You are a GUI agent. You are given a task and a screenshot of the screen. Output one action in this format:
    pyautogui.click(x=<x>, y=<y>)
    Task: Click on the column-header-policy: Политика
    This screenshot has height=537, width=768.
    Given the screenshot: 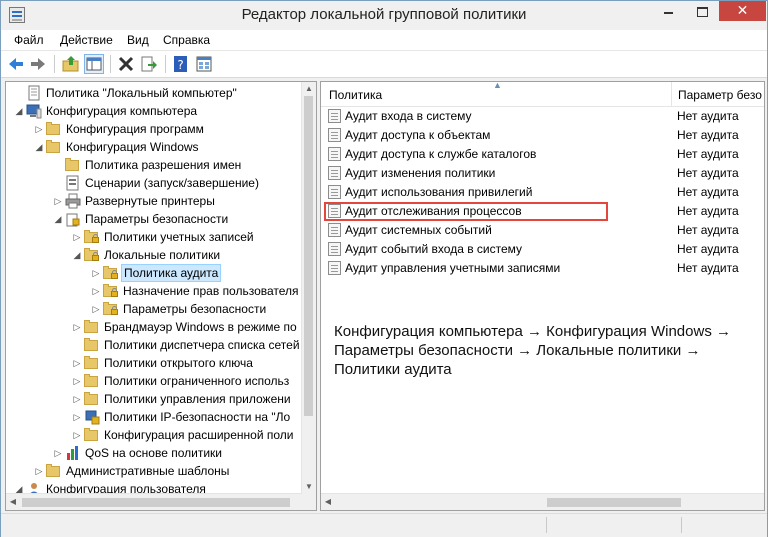 What is the action you would take?
    pyautogui.click(x=355, y=95)
    